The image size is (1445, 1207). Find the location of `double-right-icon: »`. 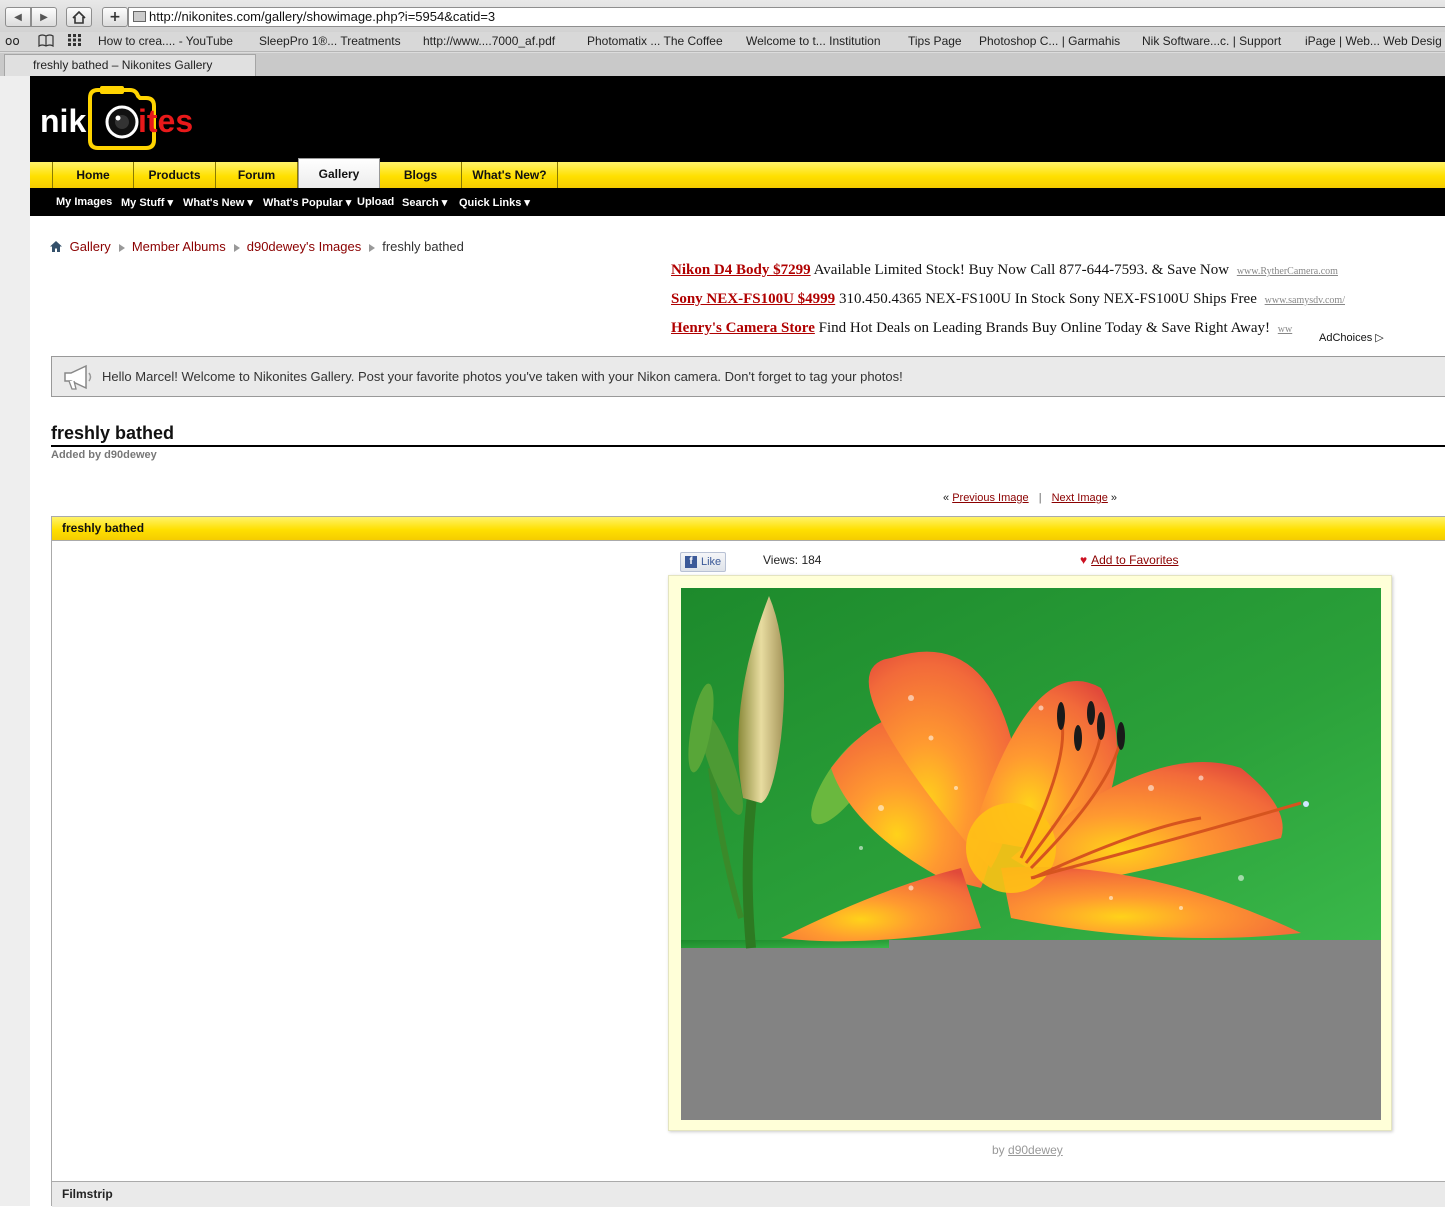

double-right-icon: » is located at coordinates (1114, 498).